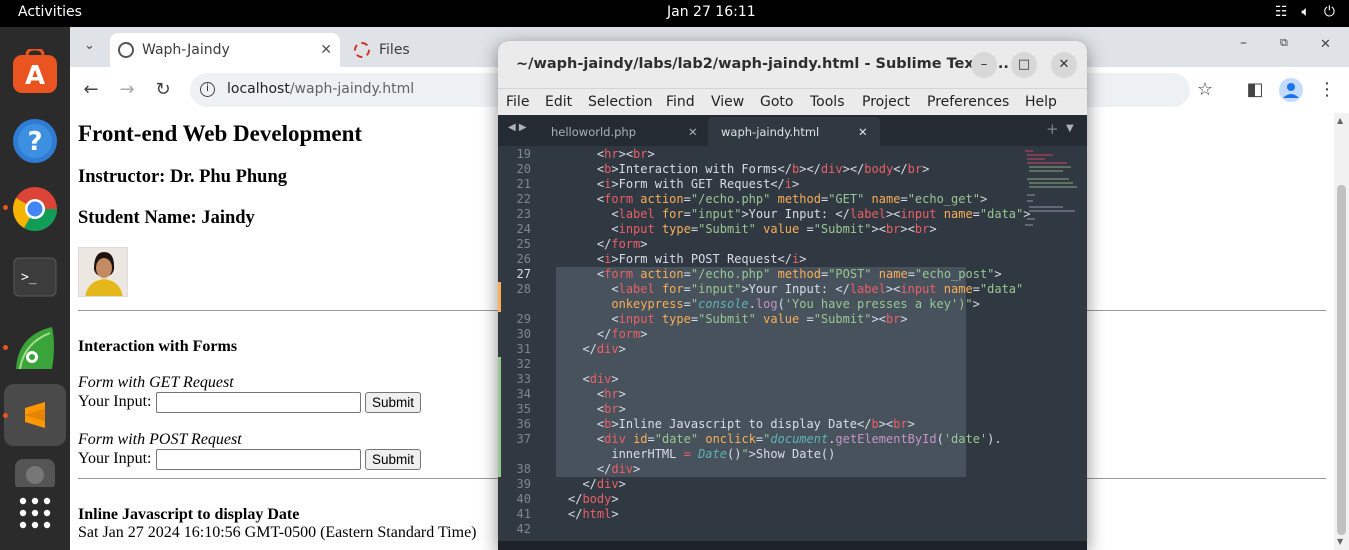 This screenshot has height=550, width=1349. What do you see at coordinates (35, 513) in the screenshot?
I see `show-apps-icon` at bounding box center [35, 513].